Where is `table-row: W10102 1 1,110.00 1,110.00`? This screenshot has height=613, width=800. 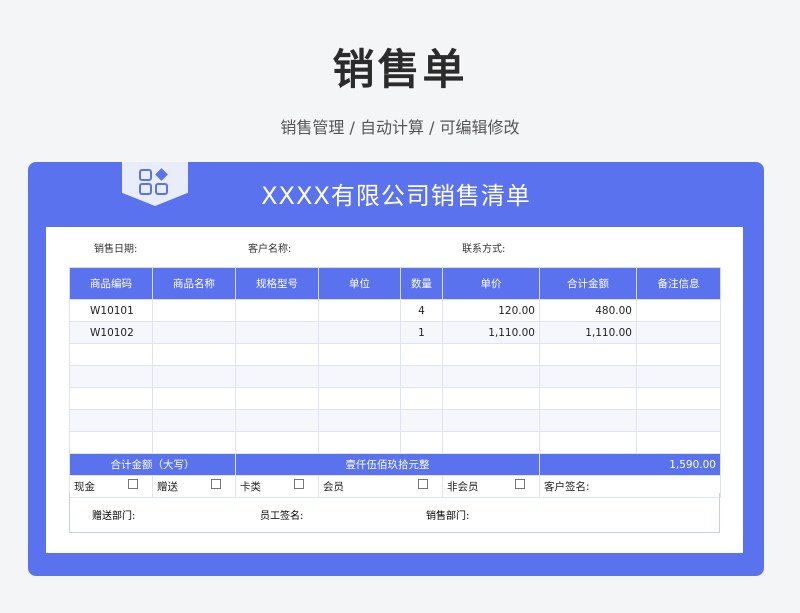
table-row: W10102 1 1,110.00 1,110.00 is located at coordinates (395, 332).